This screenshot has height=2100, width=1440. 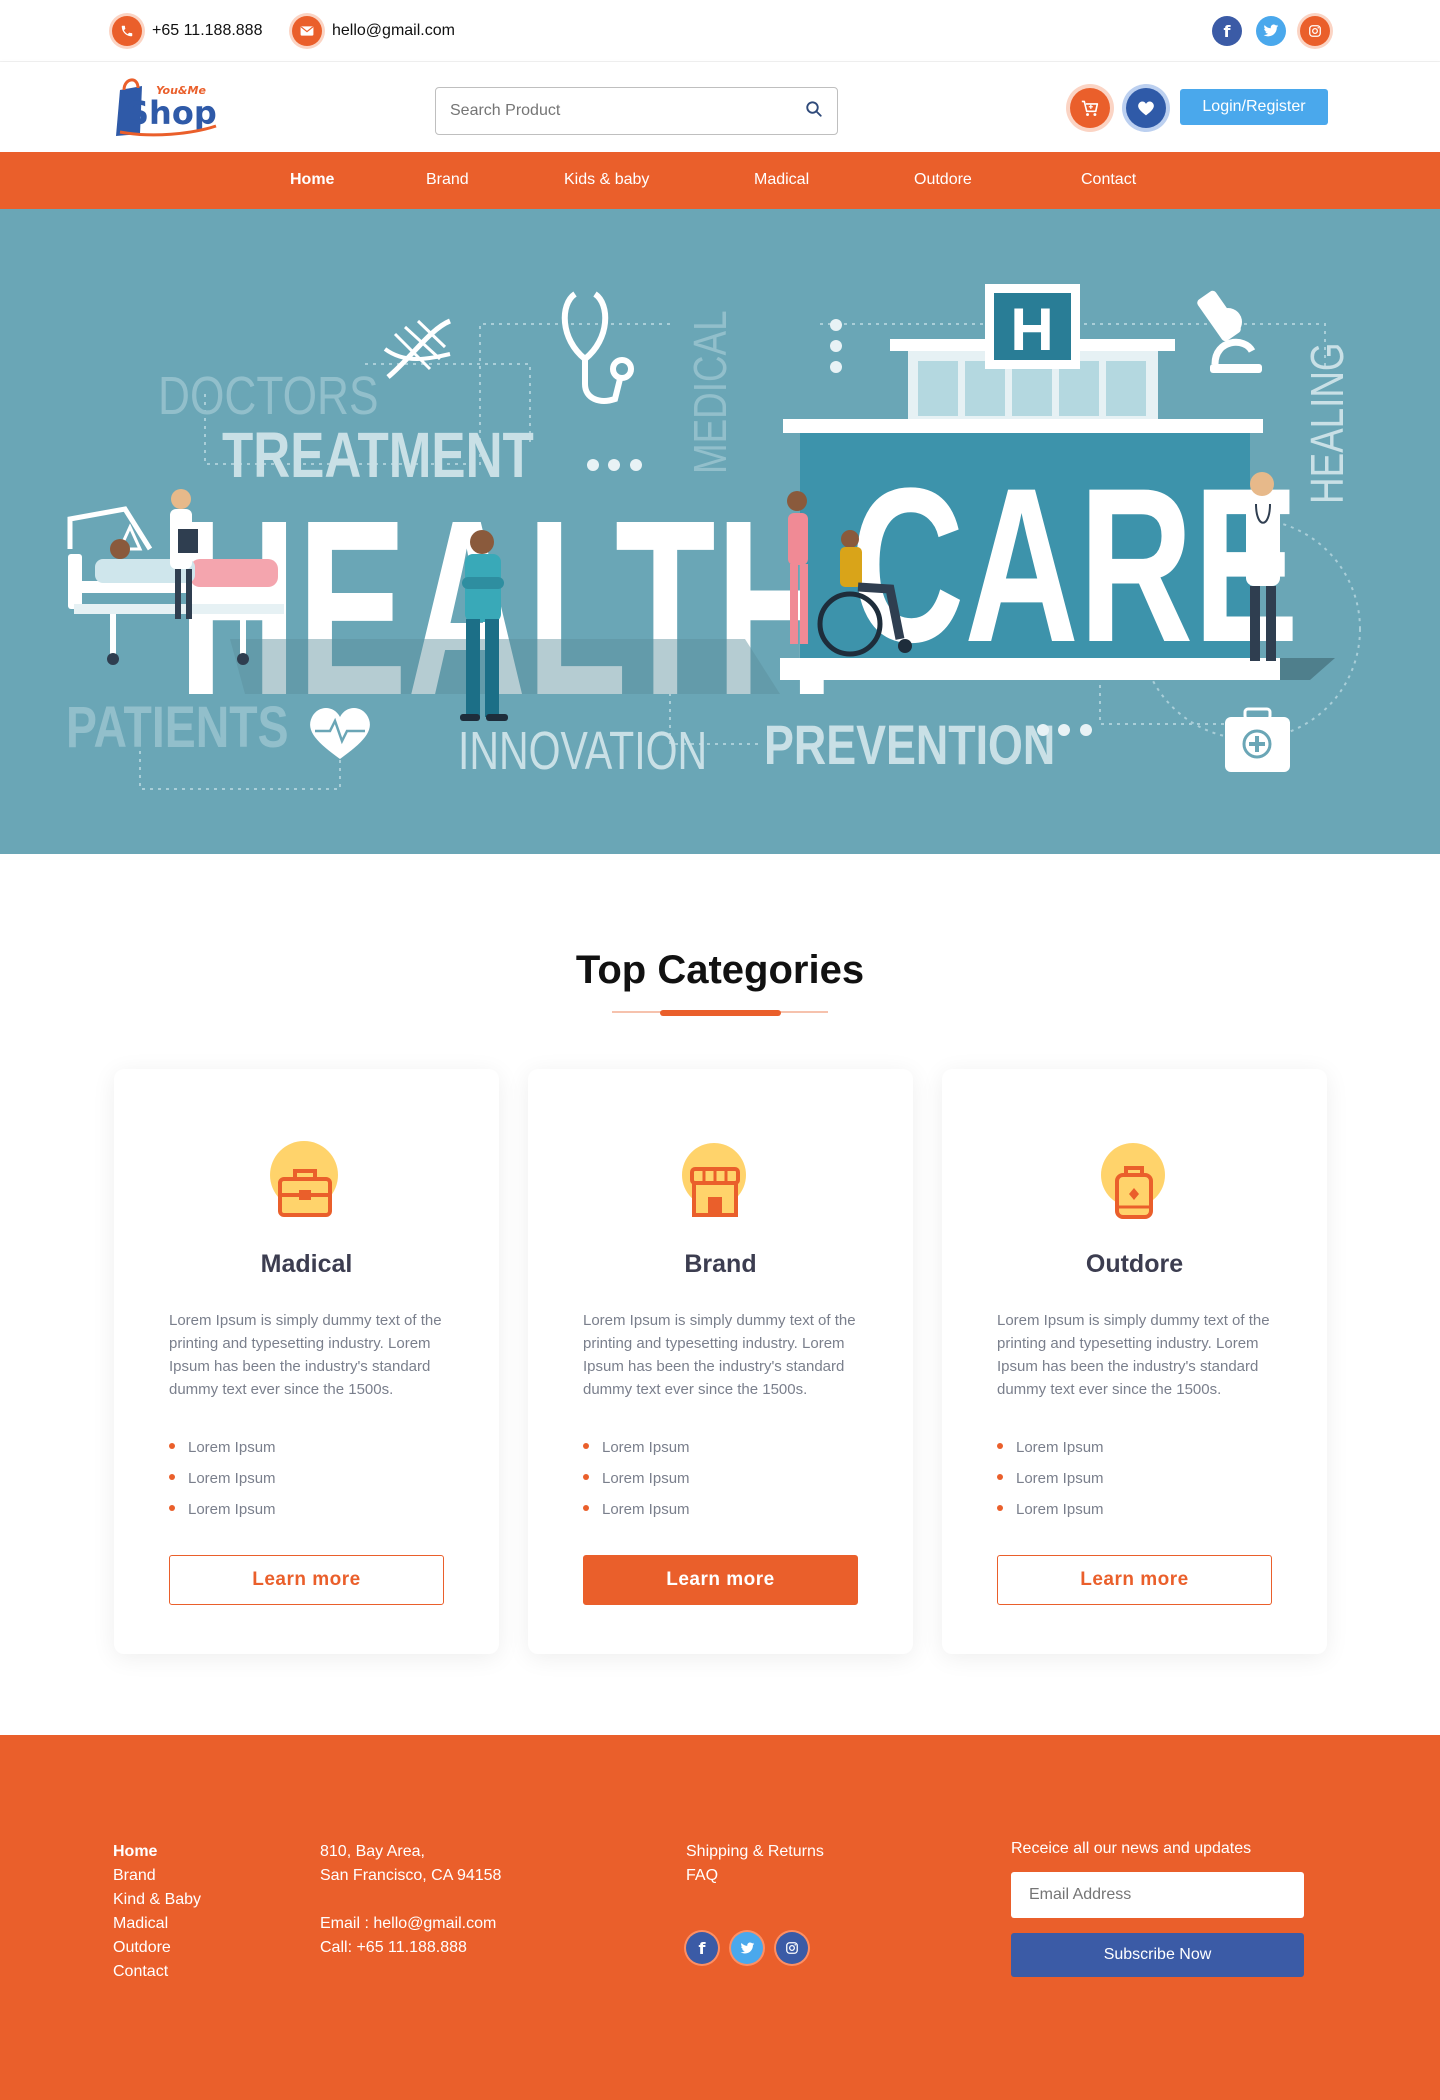 What do you see at coordinates (447, 180) in the screenshot?
I see `nav-item-brand: Brand` at bounding box center [447, 180].